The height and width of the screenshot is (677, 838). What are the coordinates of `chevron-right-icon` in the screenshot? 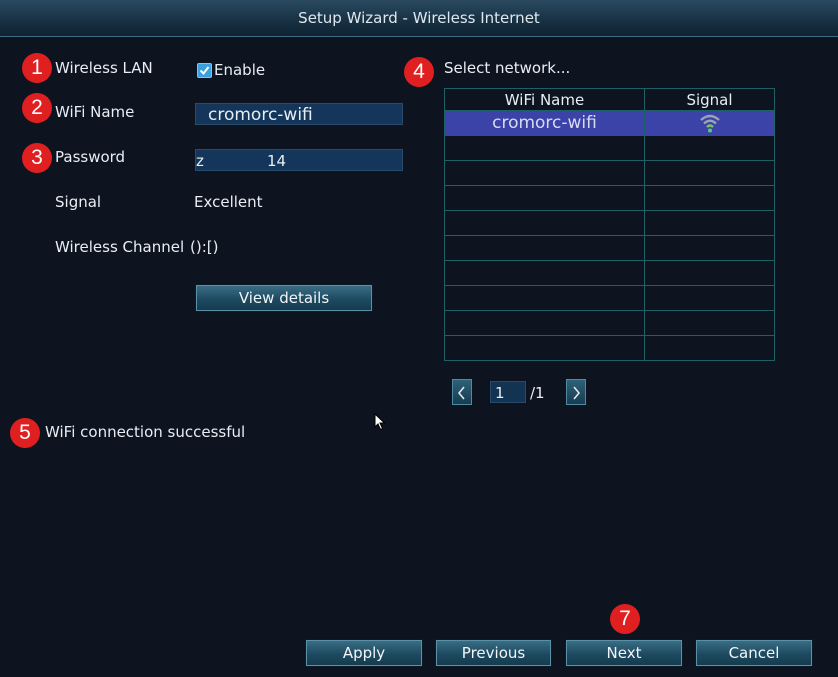 It's located at (576, 392).